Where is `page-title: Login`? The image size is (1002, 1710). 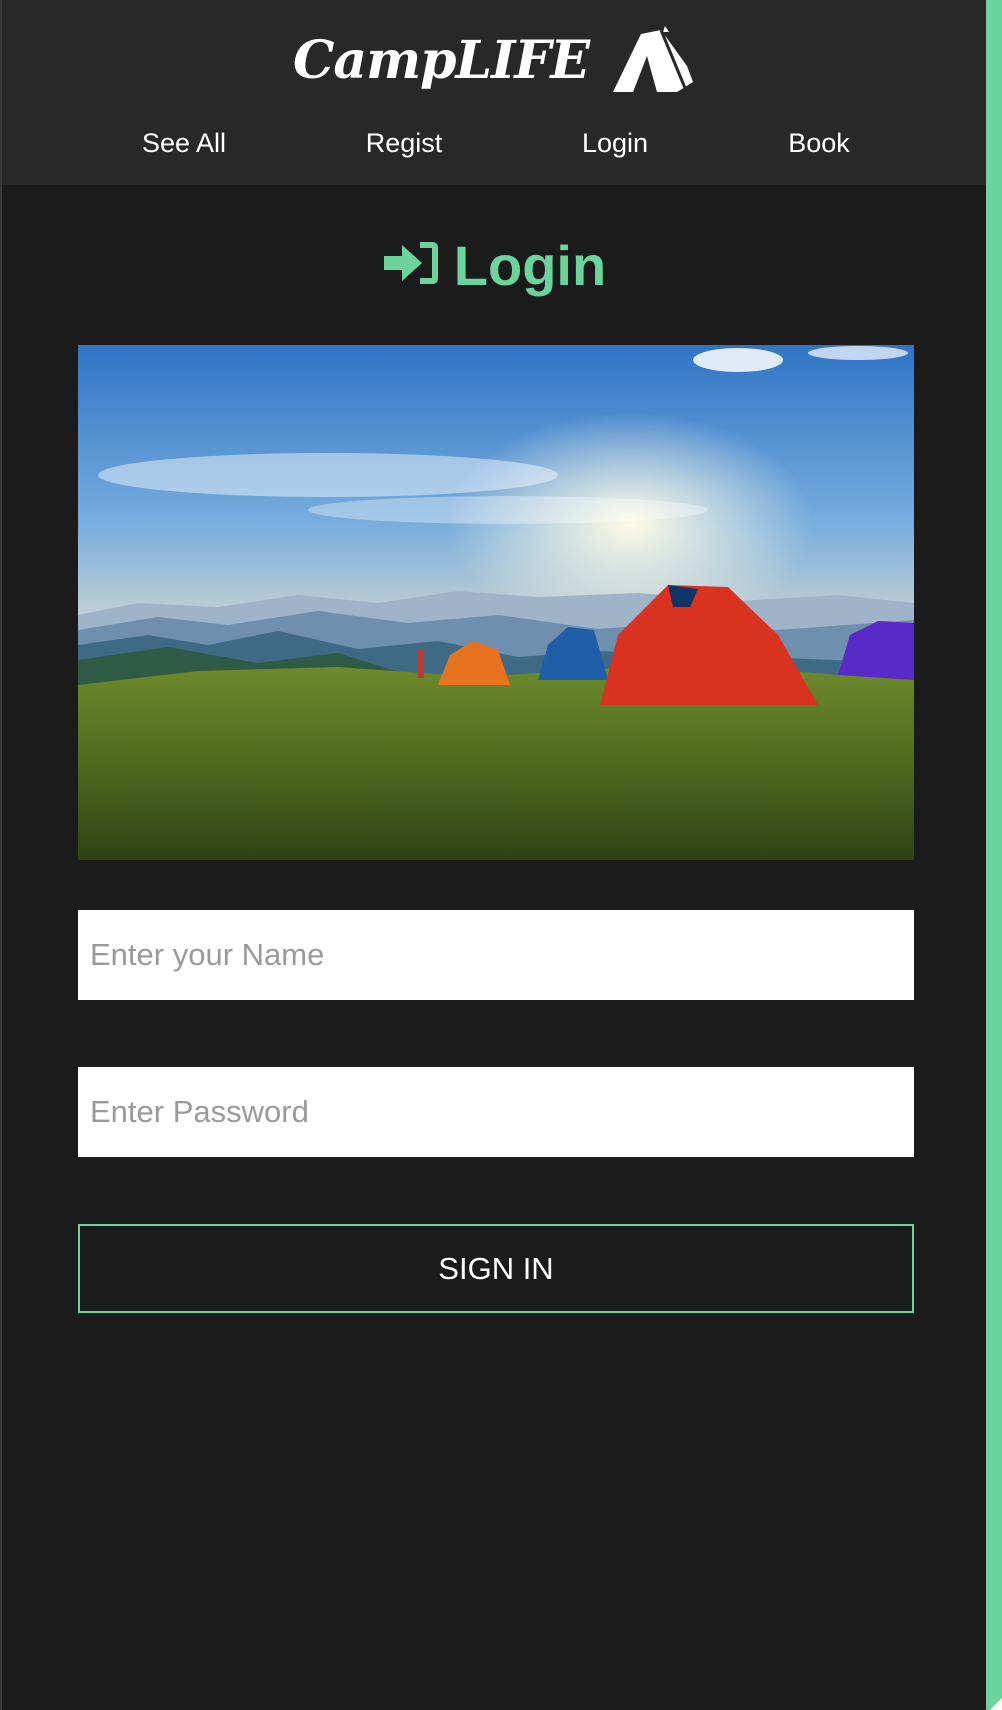 page-title: Login is located at coordinates (494, 265).